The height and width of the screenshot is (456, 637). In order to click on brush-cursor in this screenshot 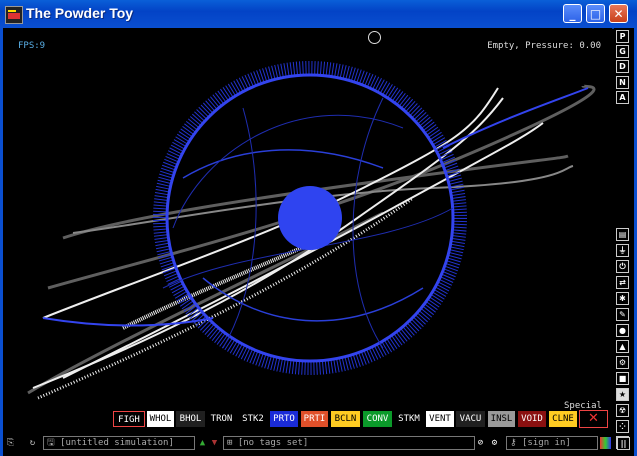, I will do `click(374, 37)`.